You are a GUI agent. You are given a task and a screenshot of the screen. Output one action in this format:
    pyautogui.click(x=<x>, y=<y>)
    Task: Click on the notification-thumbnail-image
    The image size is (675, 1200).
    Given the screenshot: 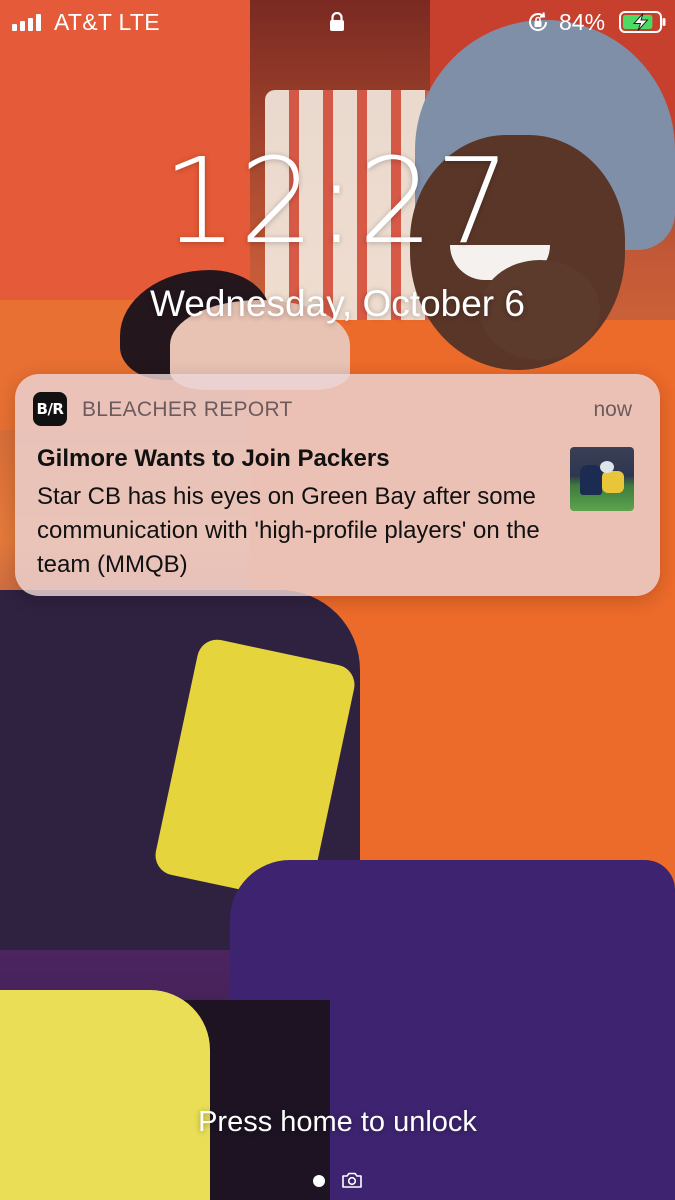 What is the action you would take?
    pyautogui.click(x=602, y=479)
    